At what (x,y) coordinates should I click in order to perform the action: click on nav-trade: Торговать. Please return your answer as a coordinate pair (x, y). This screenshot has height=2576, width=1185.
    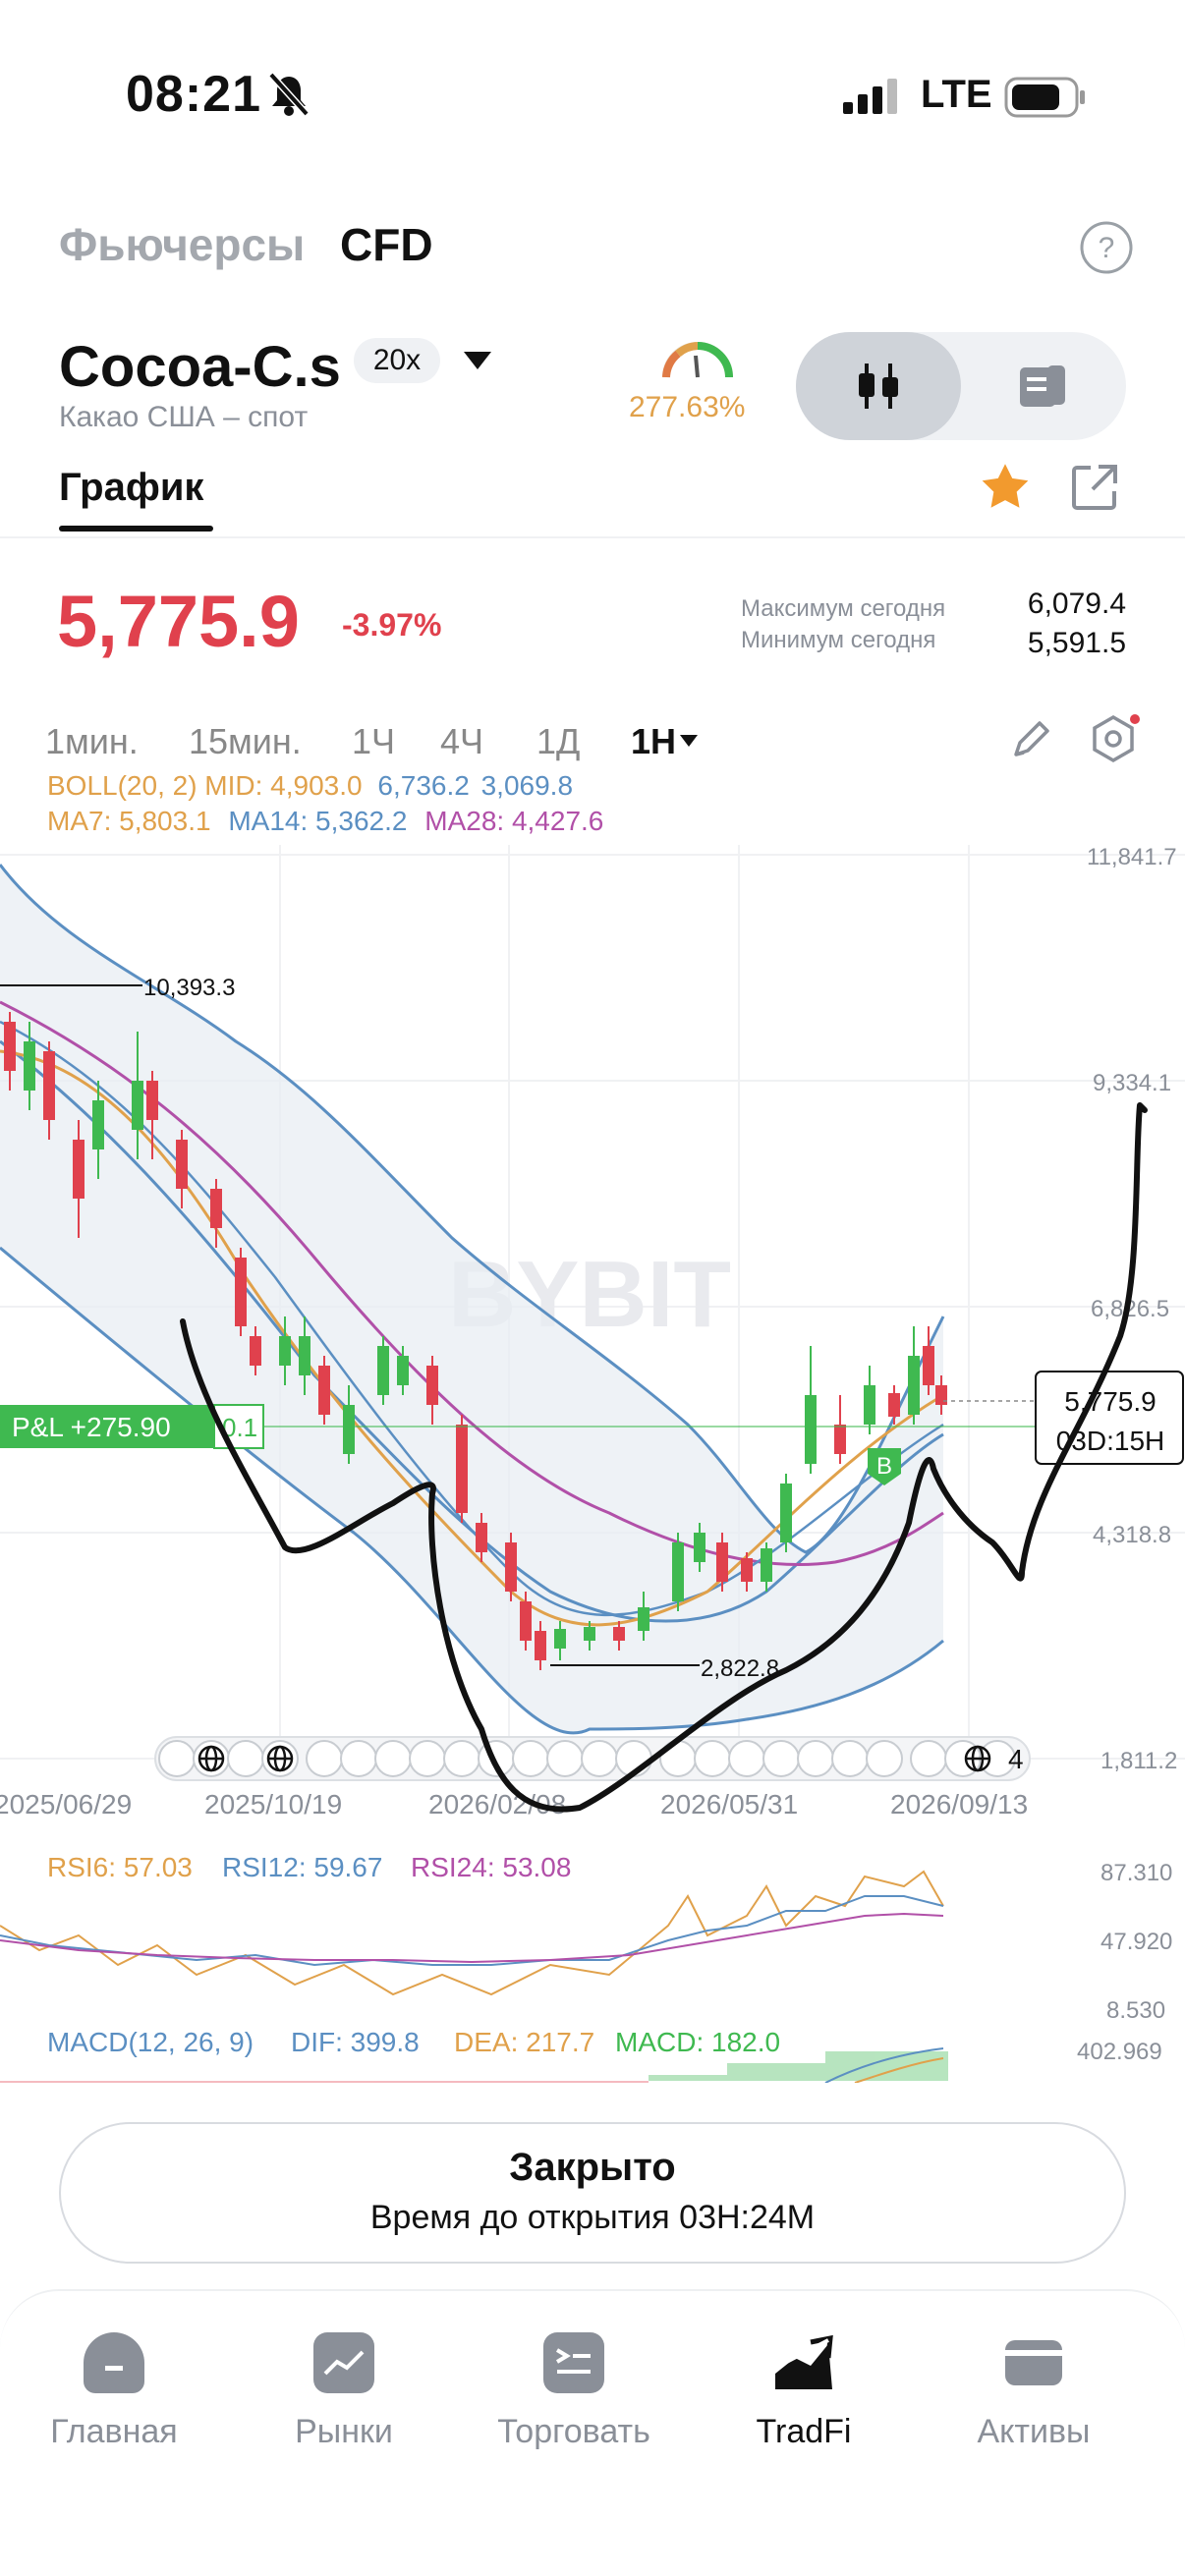
    Looking at the image, I should click on (574, 2391).